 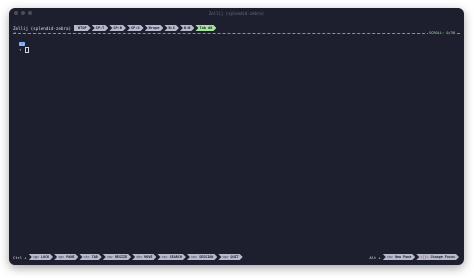 What do you see at coordinates (100, 28) in the screenshot?
I see `tab-sp-t: SP:T` at bounding box center [100, 28].